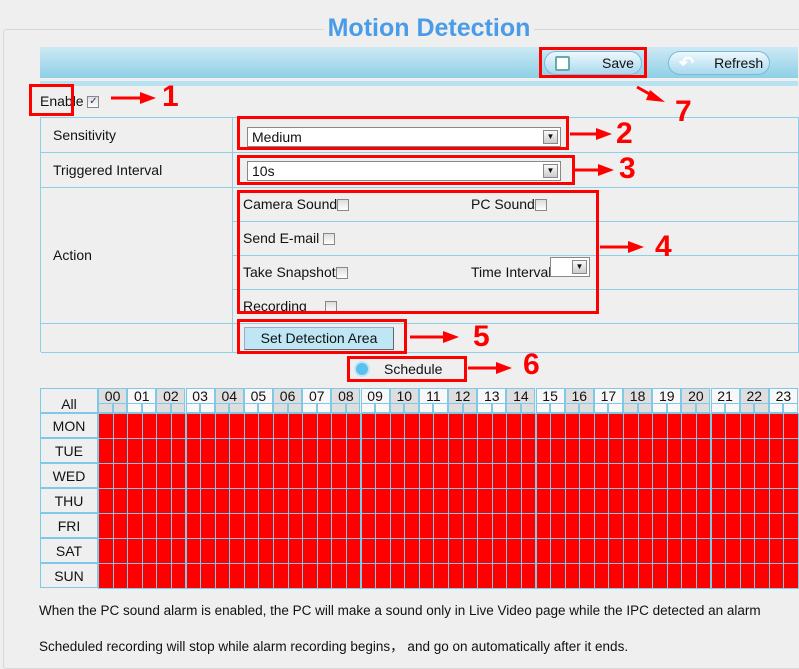 The height and width of the screenshot is (669, 799). What do you see at coordinates (229, 396) in the screenshot?
I see `hour-header-04: 04` at bounding box center [229, 396].